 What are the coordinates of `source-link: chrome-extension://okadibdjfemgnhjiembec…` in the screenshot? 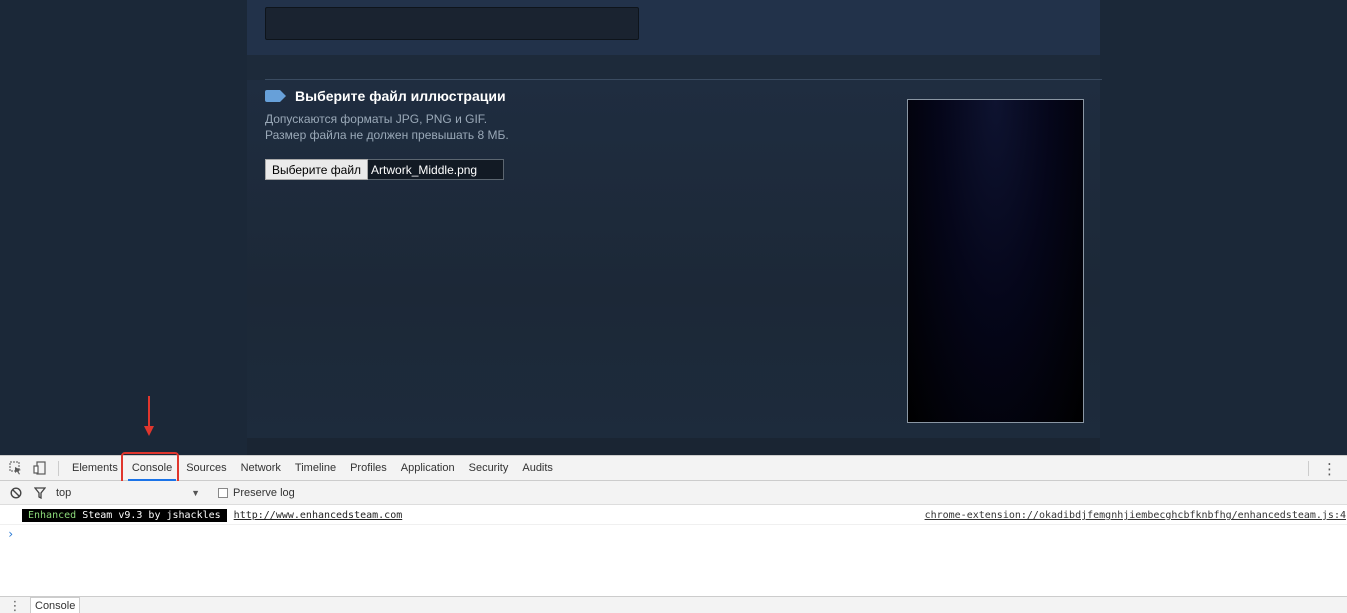 It's located at (1135, 515).